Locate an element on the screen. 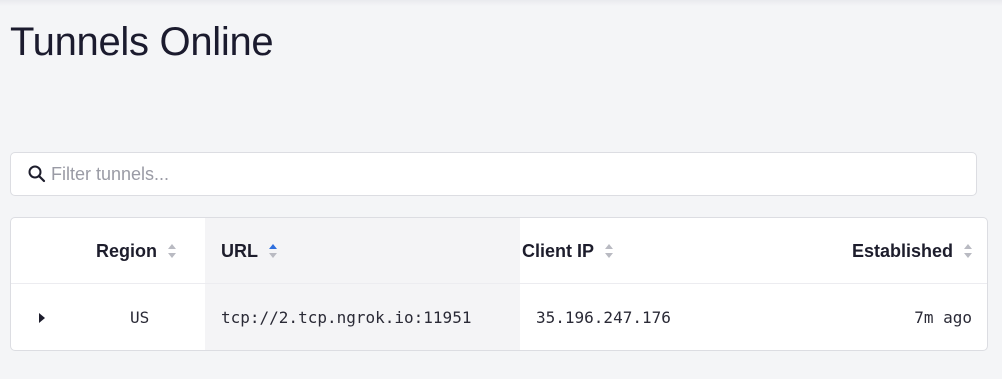 The width and height of the screenshot is (1002, 379). column-header-client-ip: Client IP is located at coordinates (568, 251).